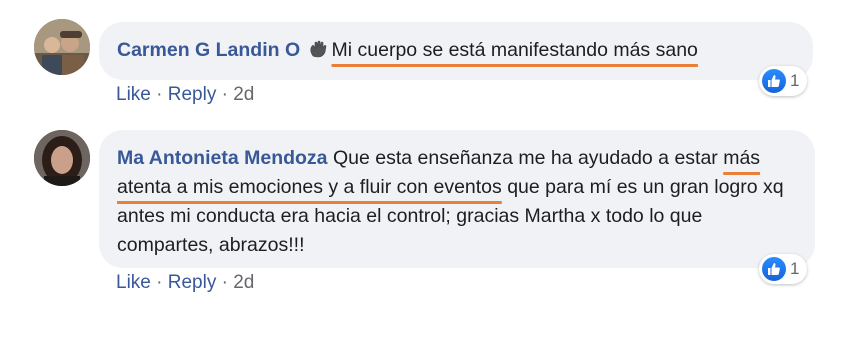 This screenshot has height=342, width=852. What do you see at coordinates (525, 158) in the screenshot?
I see `comment-text: Que esta enseñanza me ha ayudado a estar` at bounding box center [525, 158].